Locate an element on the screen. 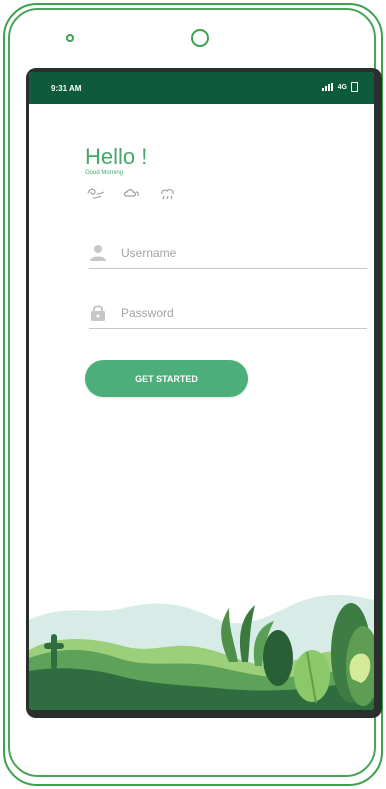  page-title: Hello ! is located at coordinates (116, 156).